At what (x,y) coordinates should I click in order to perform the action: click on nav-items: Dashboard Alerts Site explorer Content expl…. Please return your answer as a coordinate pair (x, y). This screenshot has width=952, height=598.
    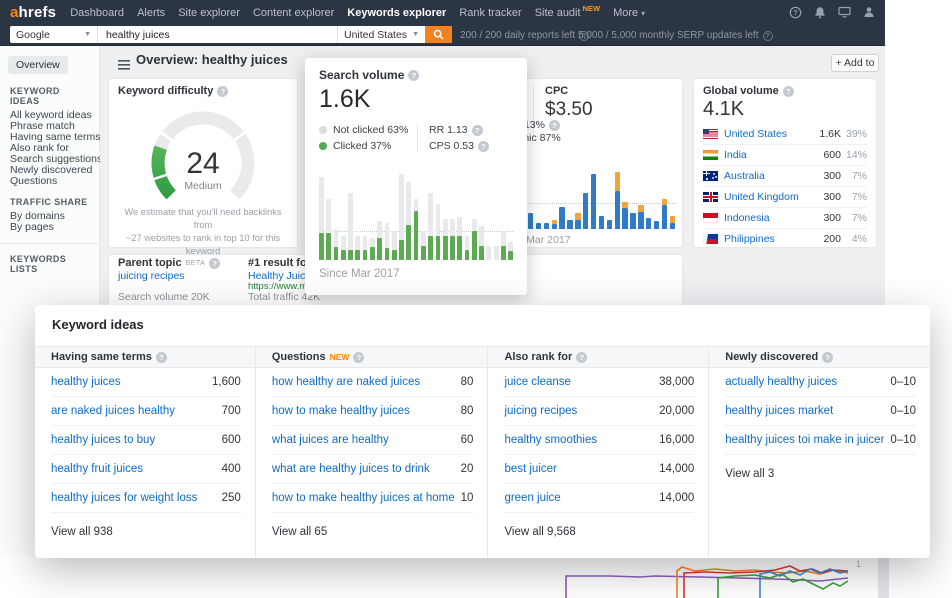
    Looking at the image, I should click on (364, 12).